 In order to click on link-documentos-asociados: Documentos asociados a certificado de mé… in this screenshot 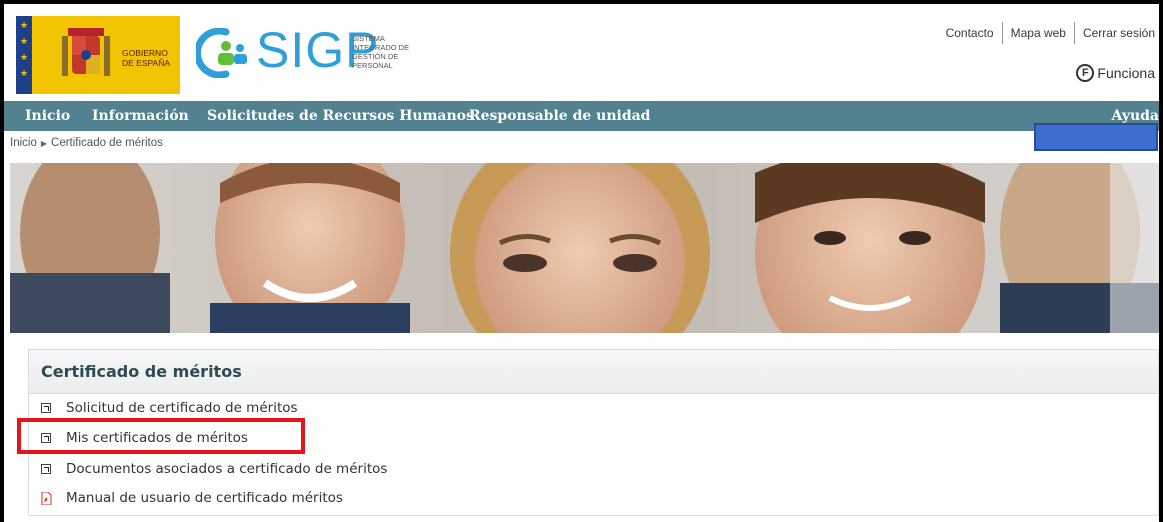, I will do `click(214, 469)`.